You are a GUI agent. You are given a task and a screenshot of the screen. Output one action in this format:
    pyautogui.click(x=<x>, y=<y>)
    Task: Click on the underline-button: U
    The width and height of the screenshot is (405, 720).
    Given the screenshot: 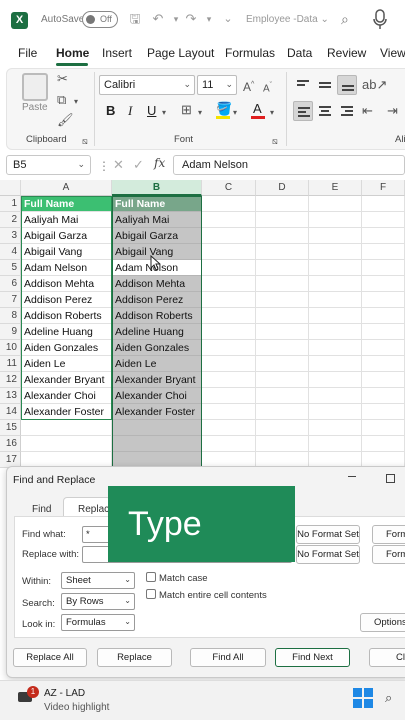 What is the action you would take?
    pyautogui.click(x=151, y=111)
    